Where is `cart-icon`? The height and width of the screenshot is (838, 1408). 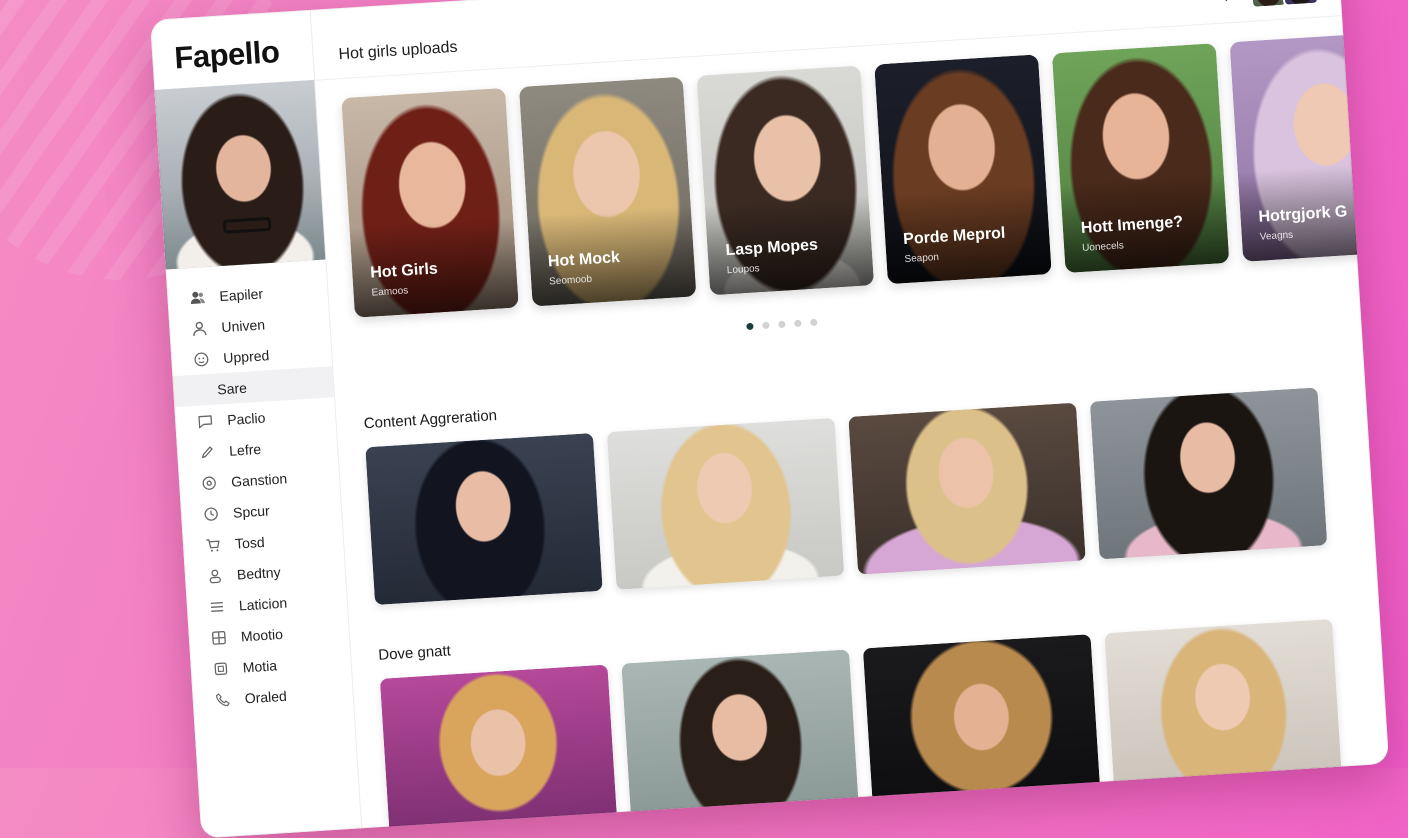 cart-icon is located at coordinates (213, 544).